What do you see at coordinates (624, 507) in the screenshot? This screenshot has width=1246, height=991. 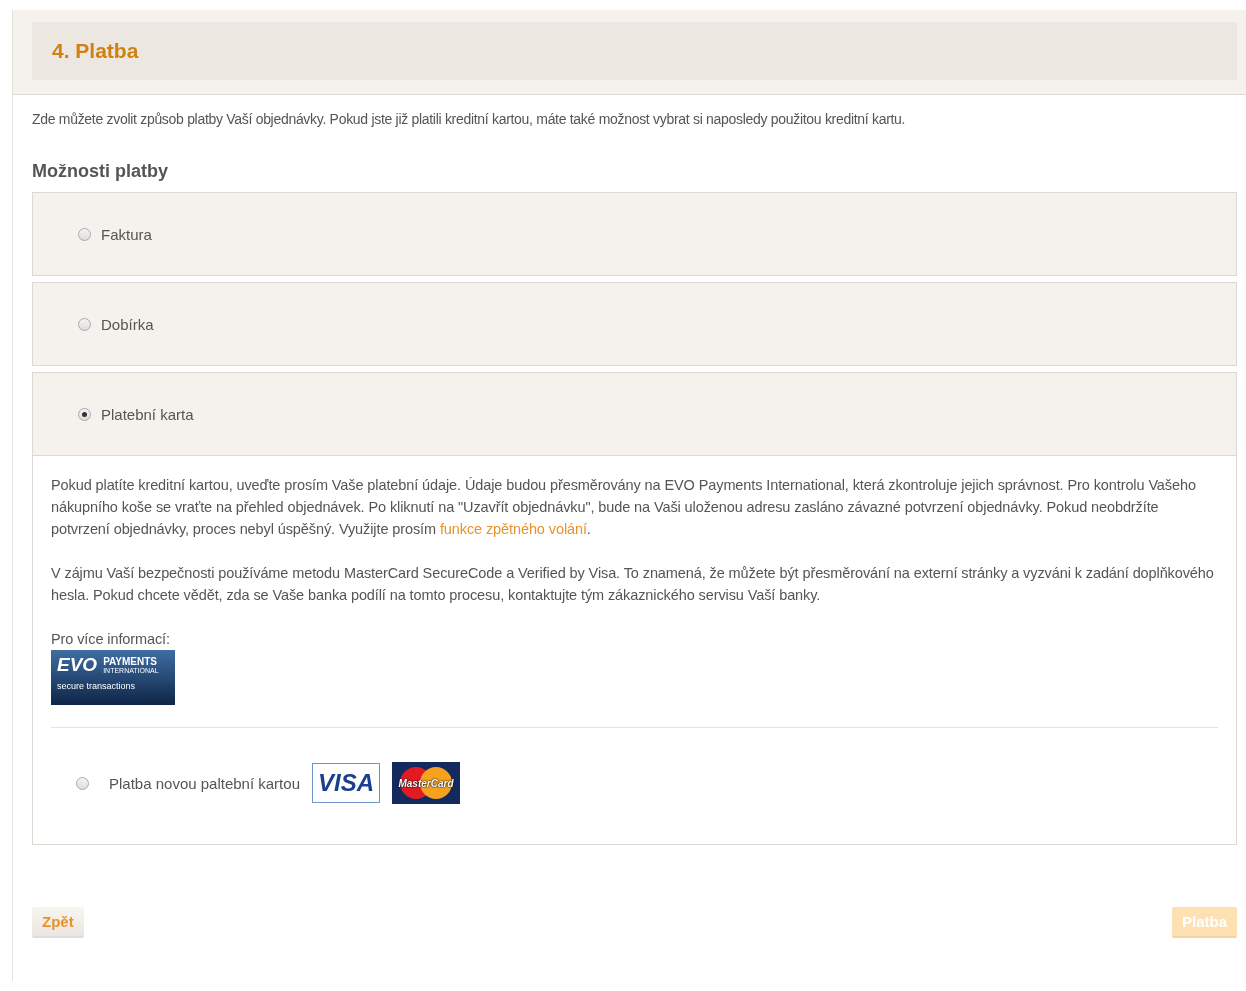 I see `card-info-text: Pokud platíte kreditní kartou, uveďte prosím Vaše platební údaje. Údaje budou přesměrovány na EVO Payments International, která zkontroluje jejich správnost. Pro kontrolu Vašeho nákupního koše se vraťte na přehled objednávek. Po kliknutí na "Uzavřít objednávku", bude na Vaši uloženou adresu zasláno závazné potvrzení objednávky. Pokud neobdržíte potvrzení objednávky, proces nebyl úspěšný. Využijte prosím funkce zpětného volání.` at bounding box center [624, 507].